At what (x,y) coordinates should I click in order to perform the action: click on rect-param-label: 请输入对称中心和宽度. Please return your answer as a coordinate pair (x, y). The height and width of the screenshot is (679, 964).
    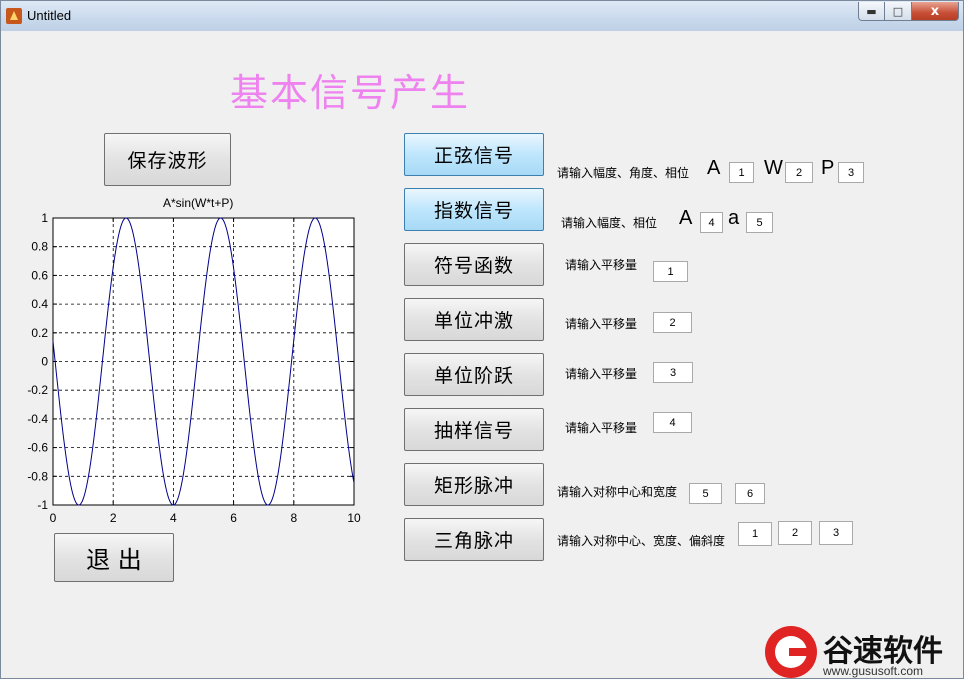
    Looking at the image, I should click on (617, 492).